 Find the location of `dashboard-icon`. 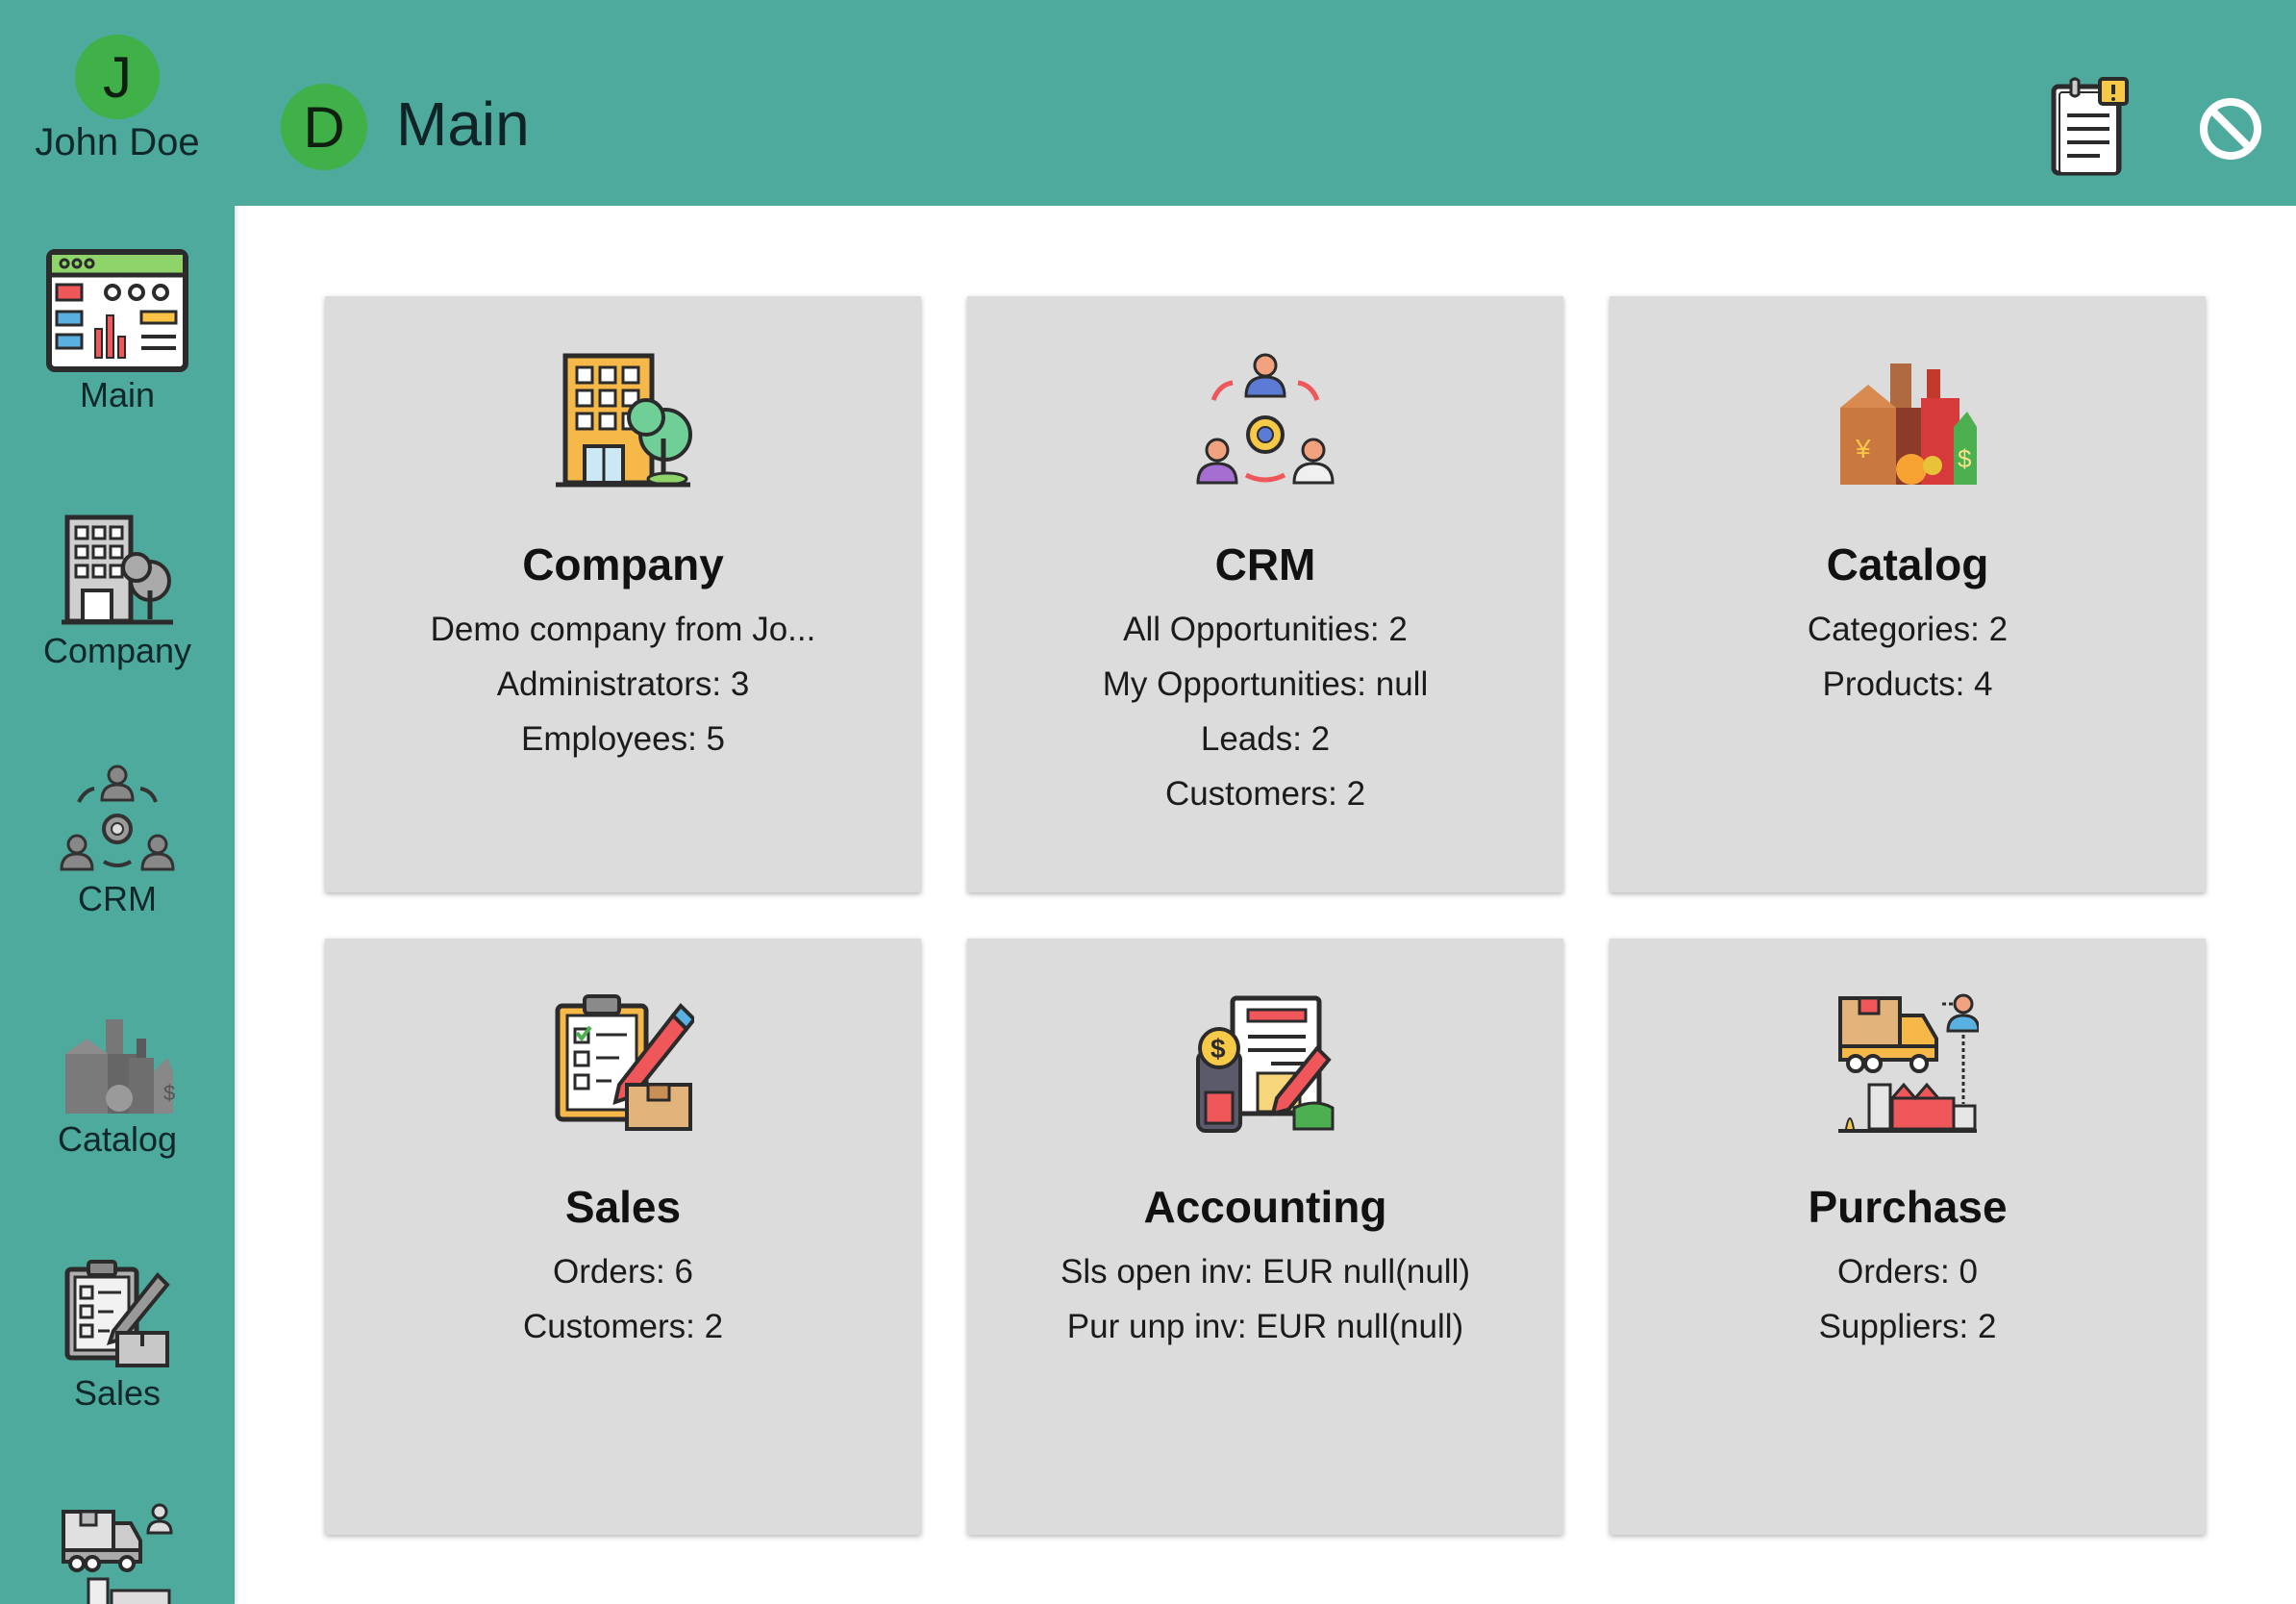

dashboard-icon is located at coordinates (117, 310).